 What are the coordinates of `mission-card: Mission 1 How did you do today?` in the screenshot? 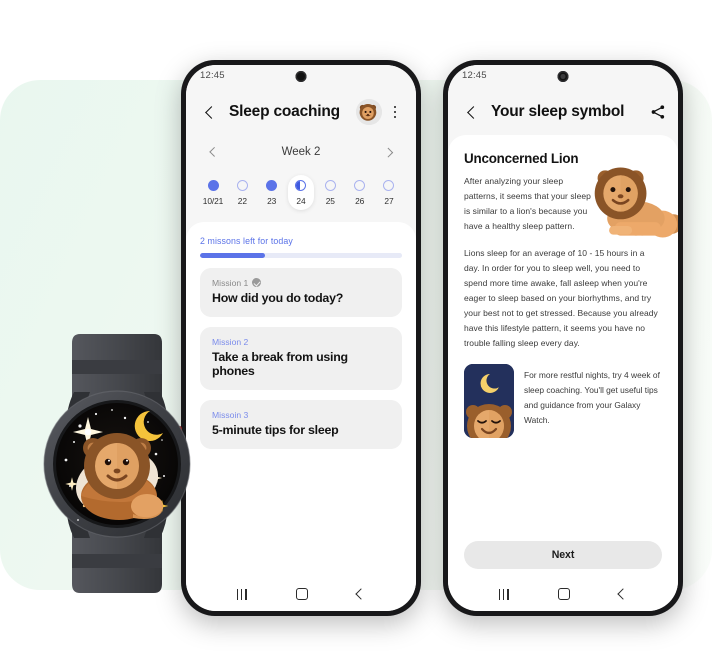 It's located at (301, 292).